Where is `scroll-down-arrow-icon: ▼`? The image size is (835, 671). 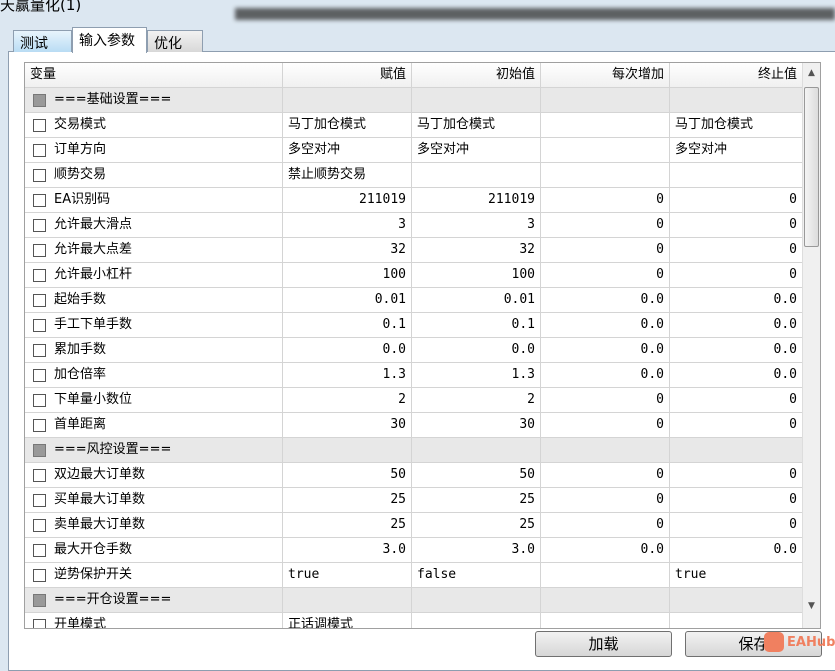 scroll-down-arrow-icon: ▼ is located at coordinates (811, 606).